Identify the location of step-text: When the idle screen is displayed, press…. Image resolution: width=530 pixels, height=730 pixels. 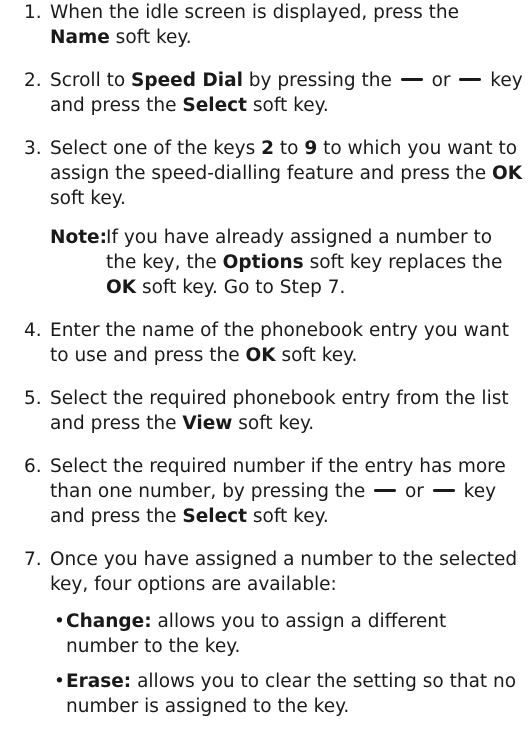
(254, 12).